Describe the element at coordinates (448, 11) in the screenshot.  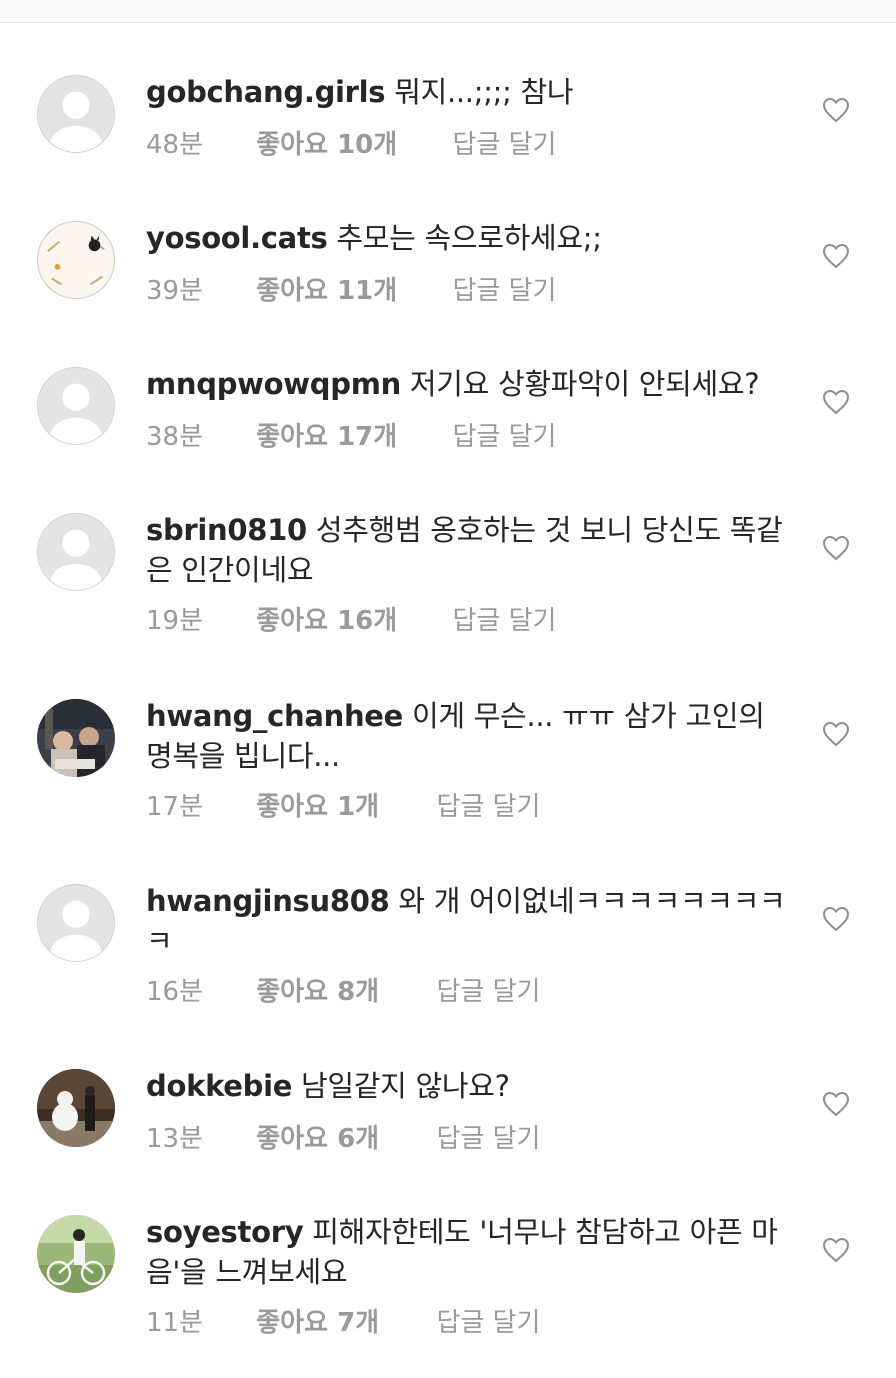
I see `top-bar` at that location.